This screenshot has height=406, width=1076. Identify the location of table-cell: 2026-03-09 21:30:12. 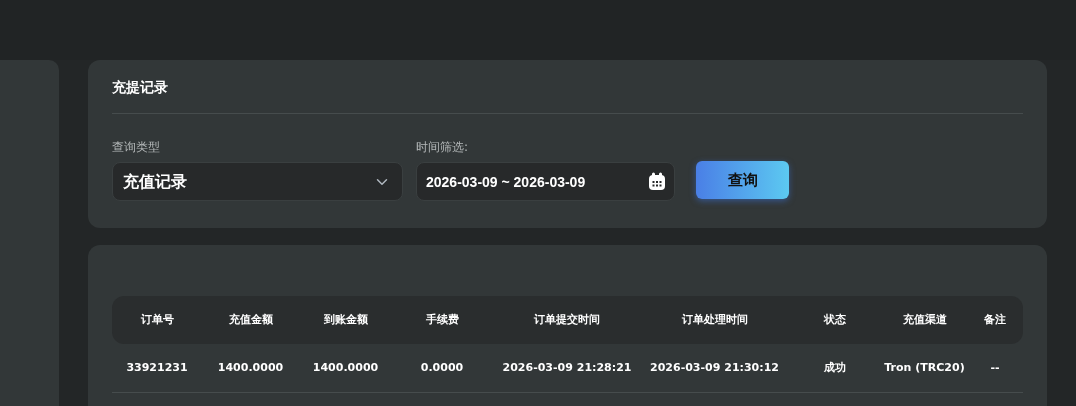
(714, 368).